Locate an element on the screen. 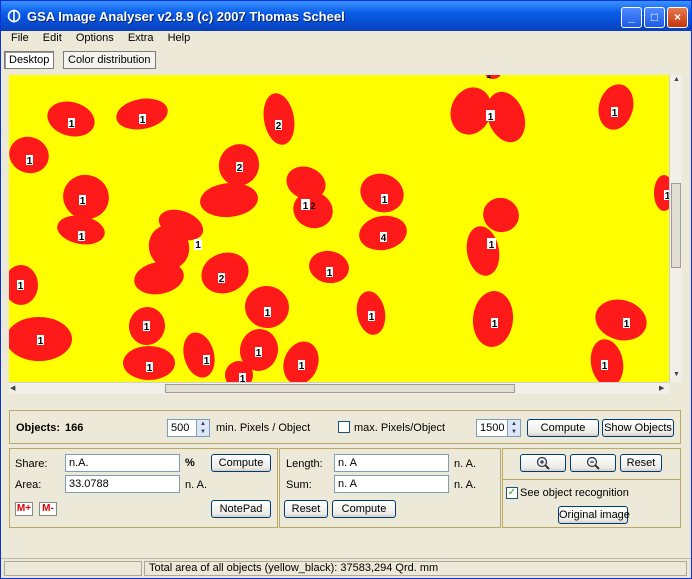 The image size is (692, 579). share-label: Share: is located at coordinates (31, 464).